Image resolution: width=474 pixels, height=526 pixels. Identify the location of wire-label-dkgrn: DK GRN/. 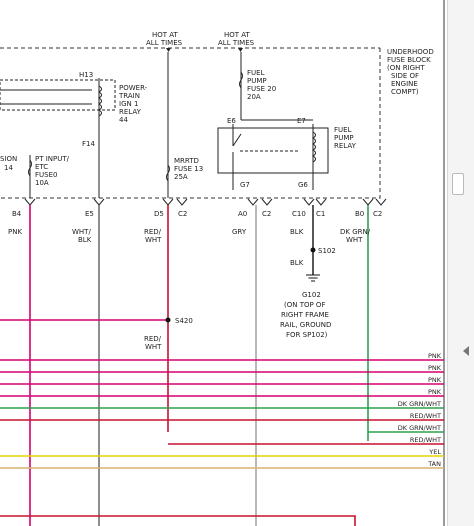
(355, 232).